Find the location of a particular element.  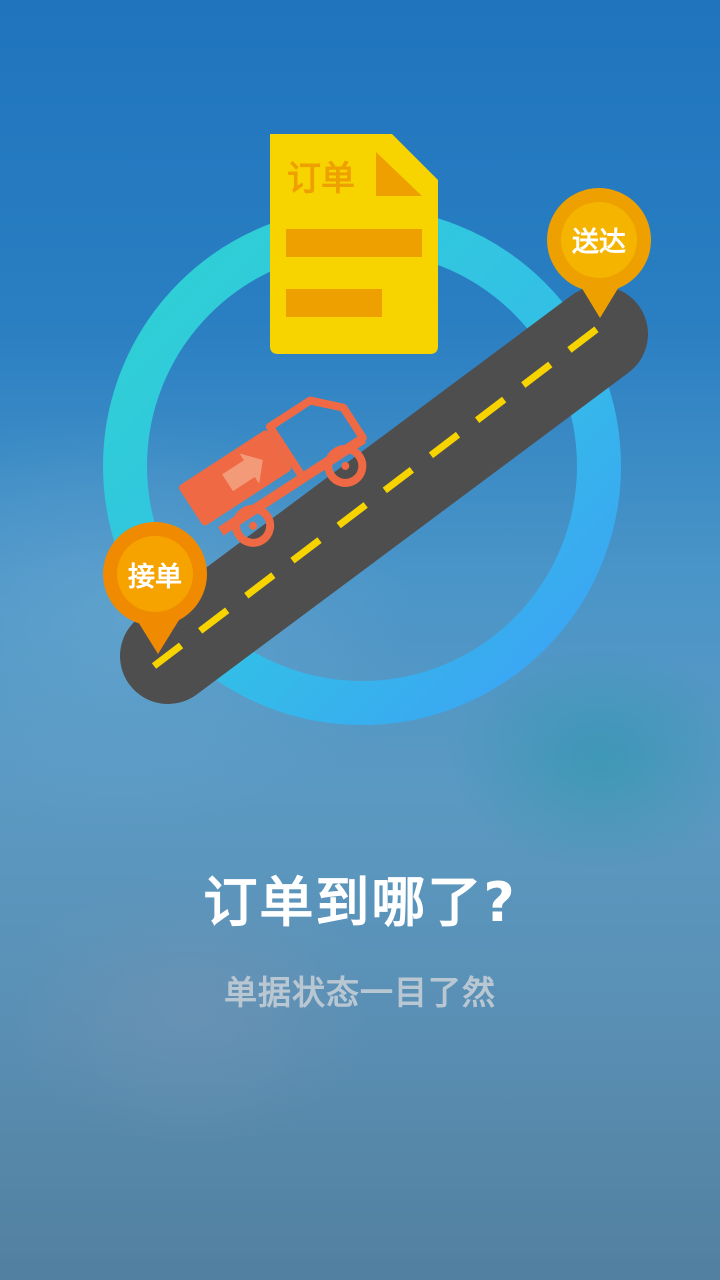

document-label: 订单 is located at coordinates (321, 179).